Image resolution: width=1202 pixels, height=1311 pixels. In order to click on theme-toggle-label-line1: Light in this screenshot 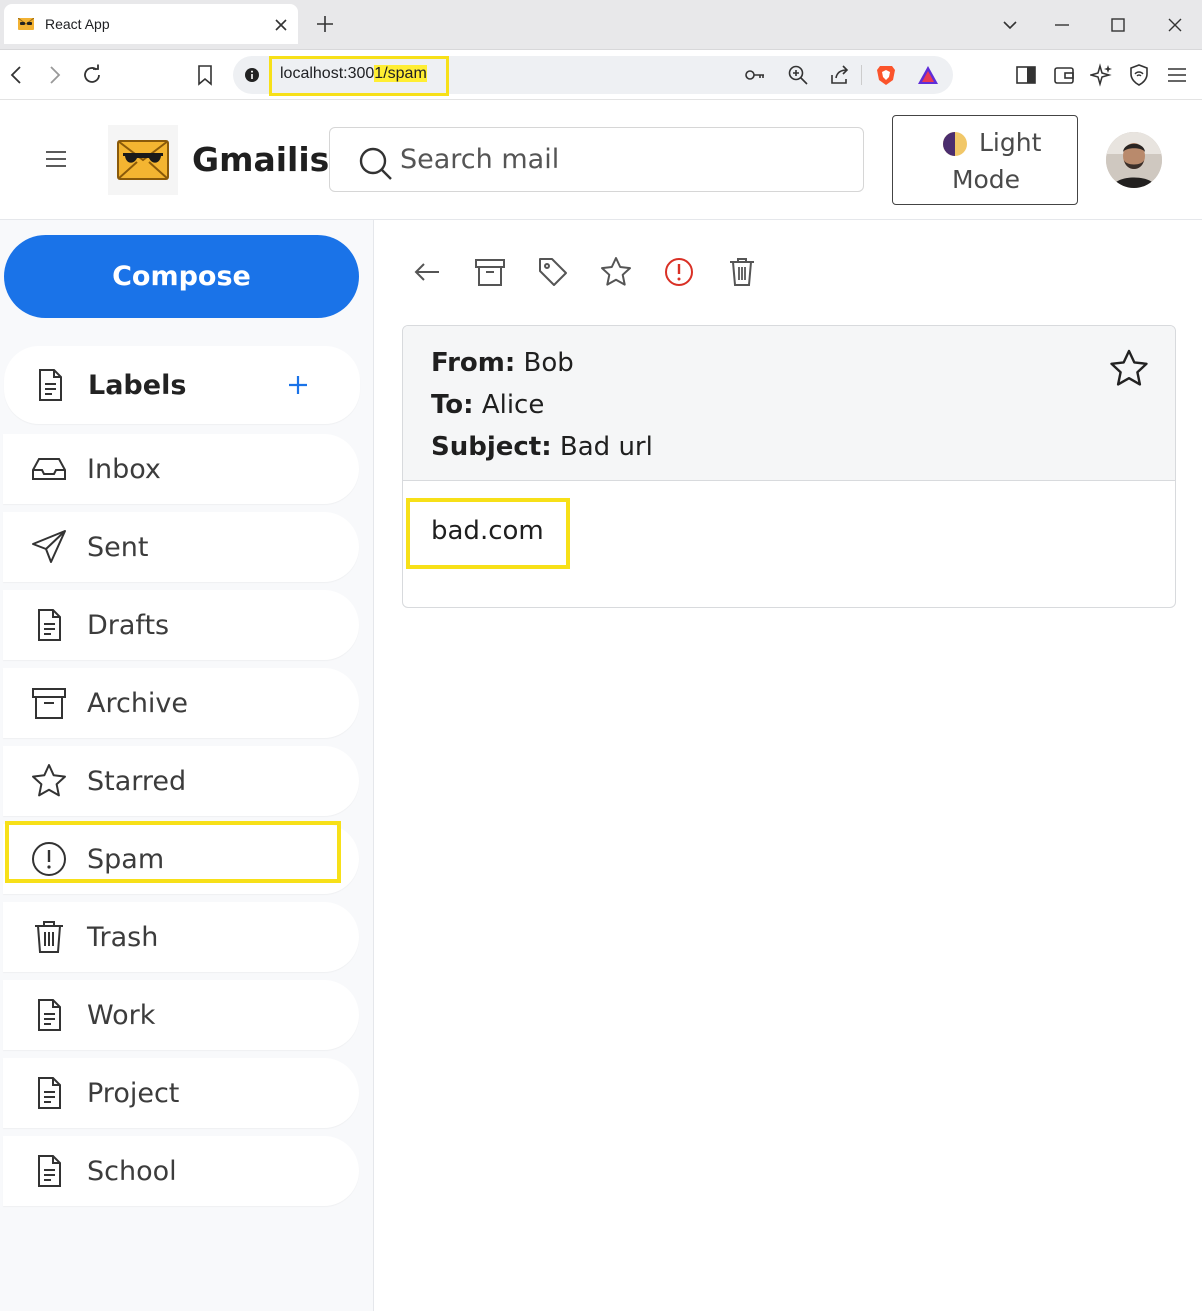, I will do `click(1010, 142)`.